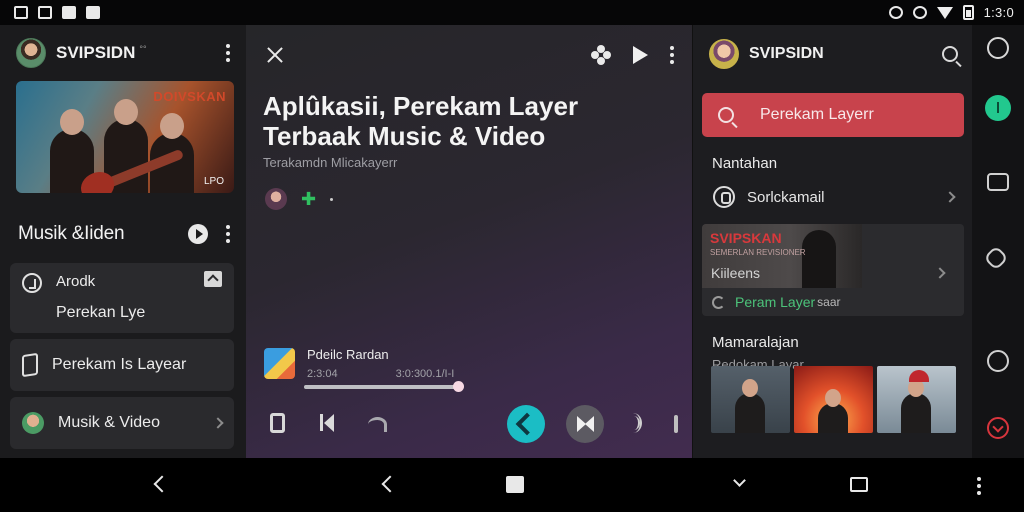 Image resolution: width=1024 pixels, height=512 pixels. I want to click on library-card-musik-video: Musik & Video, so click(122, 423).